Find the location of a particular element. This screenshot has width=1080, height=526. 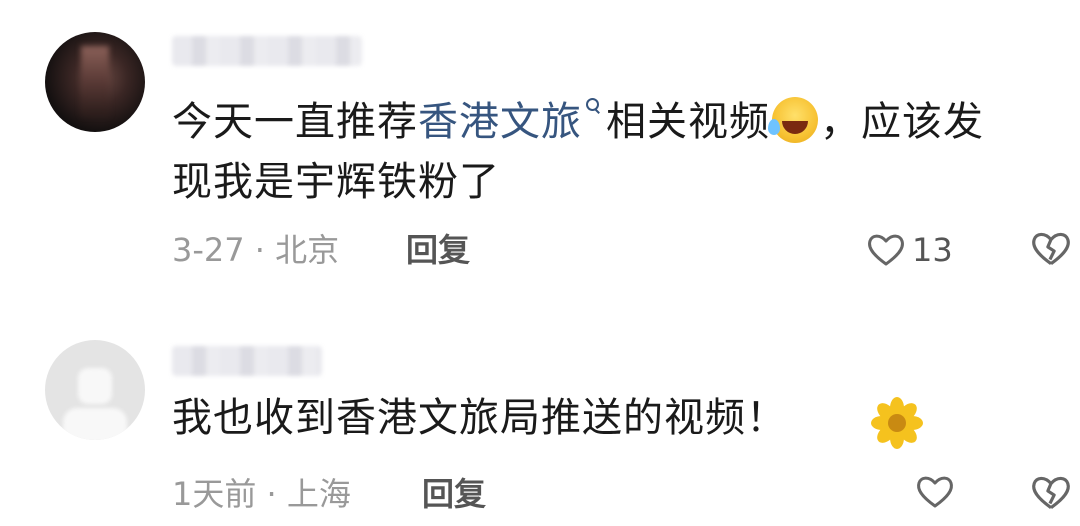

search-link: 香港文旅 is located at coordinates (512, 121).